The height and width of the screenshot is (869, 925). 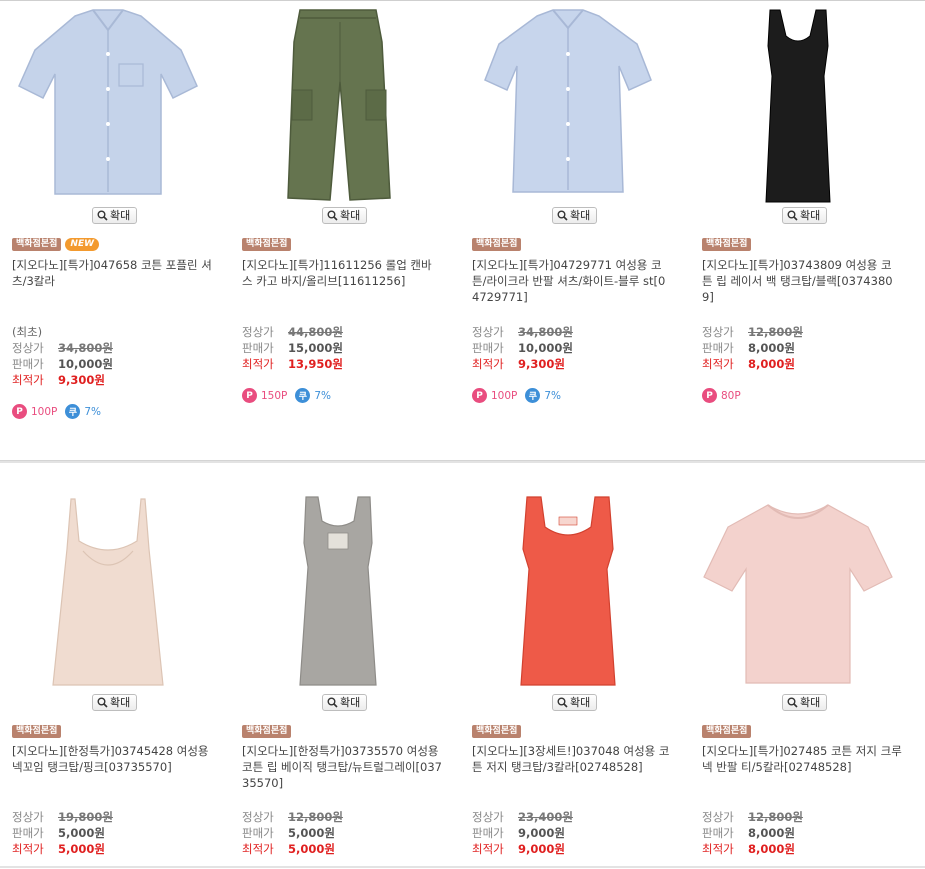 What do you see at coordinates (775, 817) in the screenshot?
I see `list-price: 12,800원` at bounding box center [775, 817].